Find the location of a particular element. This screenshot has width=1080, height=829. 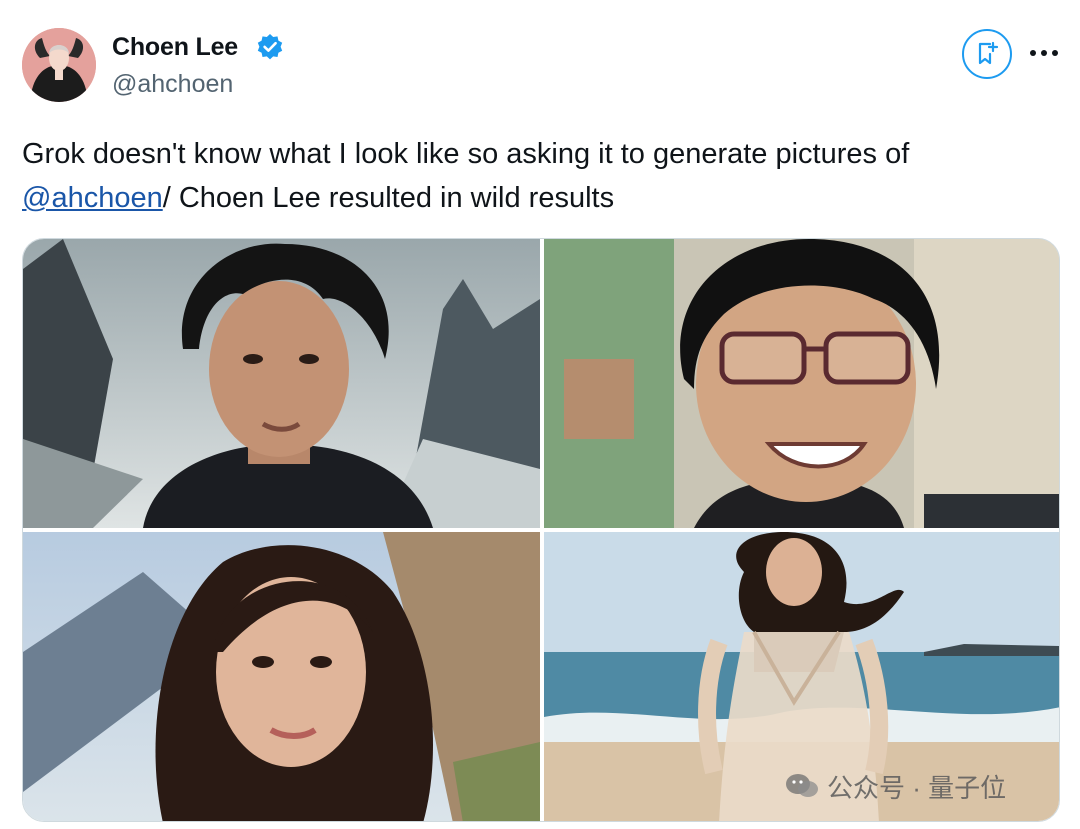

avatar is located at coordinates (59, 65).